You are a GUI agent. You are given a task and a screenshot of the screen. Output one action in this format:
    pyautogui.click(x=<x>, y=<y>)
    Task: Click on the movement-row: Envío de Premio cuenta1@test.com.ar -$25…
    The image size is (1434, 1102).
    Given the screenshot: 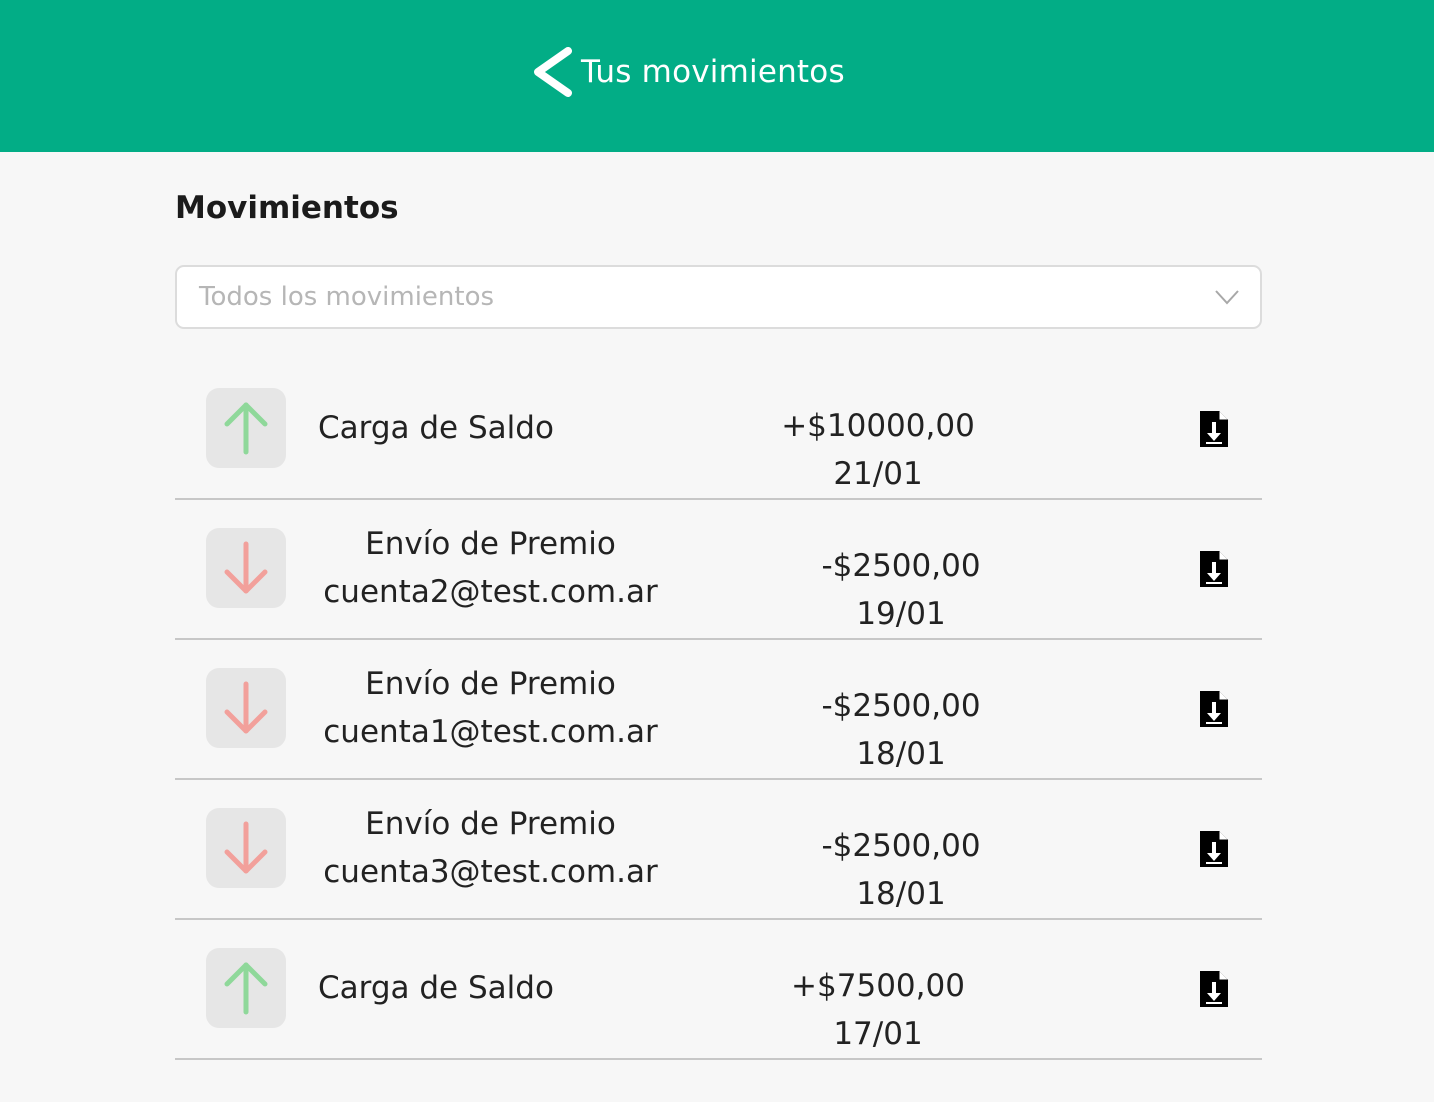 What is the action you would take?
    pyautogui.click(x=718, y=710)
    